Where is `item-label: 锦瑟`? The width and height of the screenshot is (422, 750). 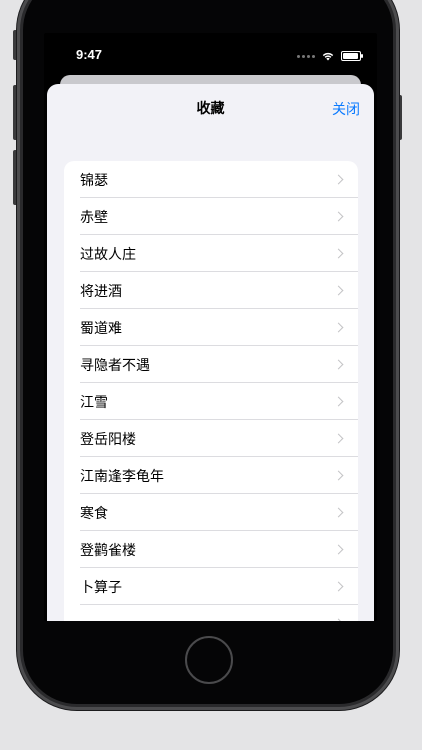 item-label: 锦瑟 is located at coordinates (94, 180).